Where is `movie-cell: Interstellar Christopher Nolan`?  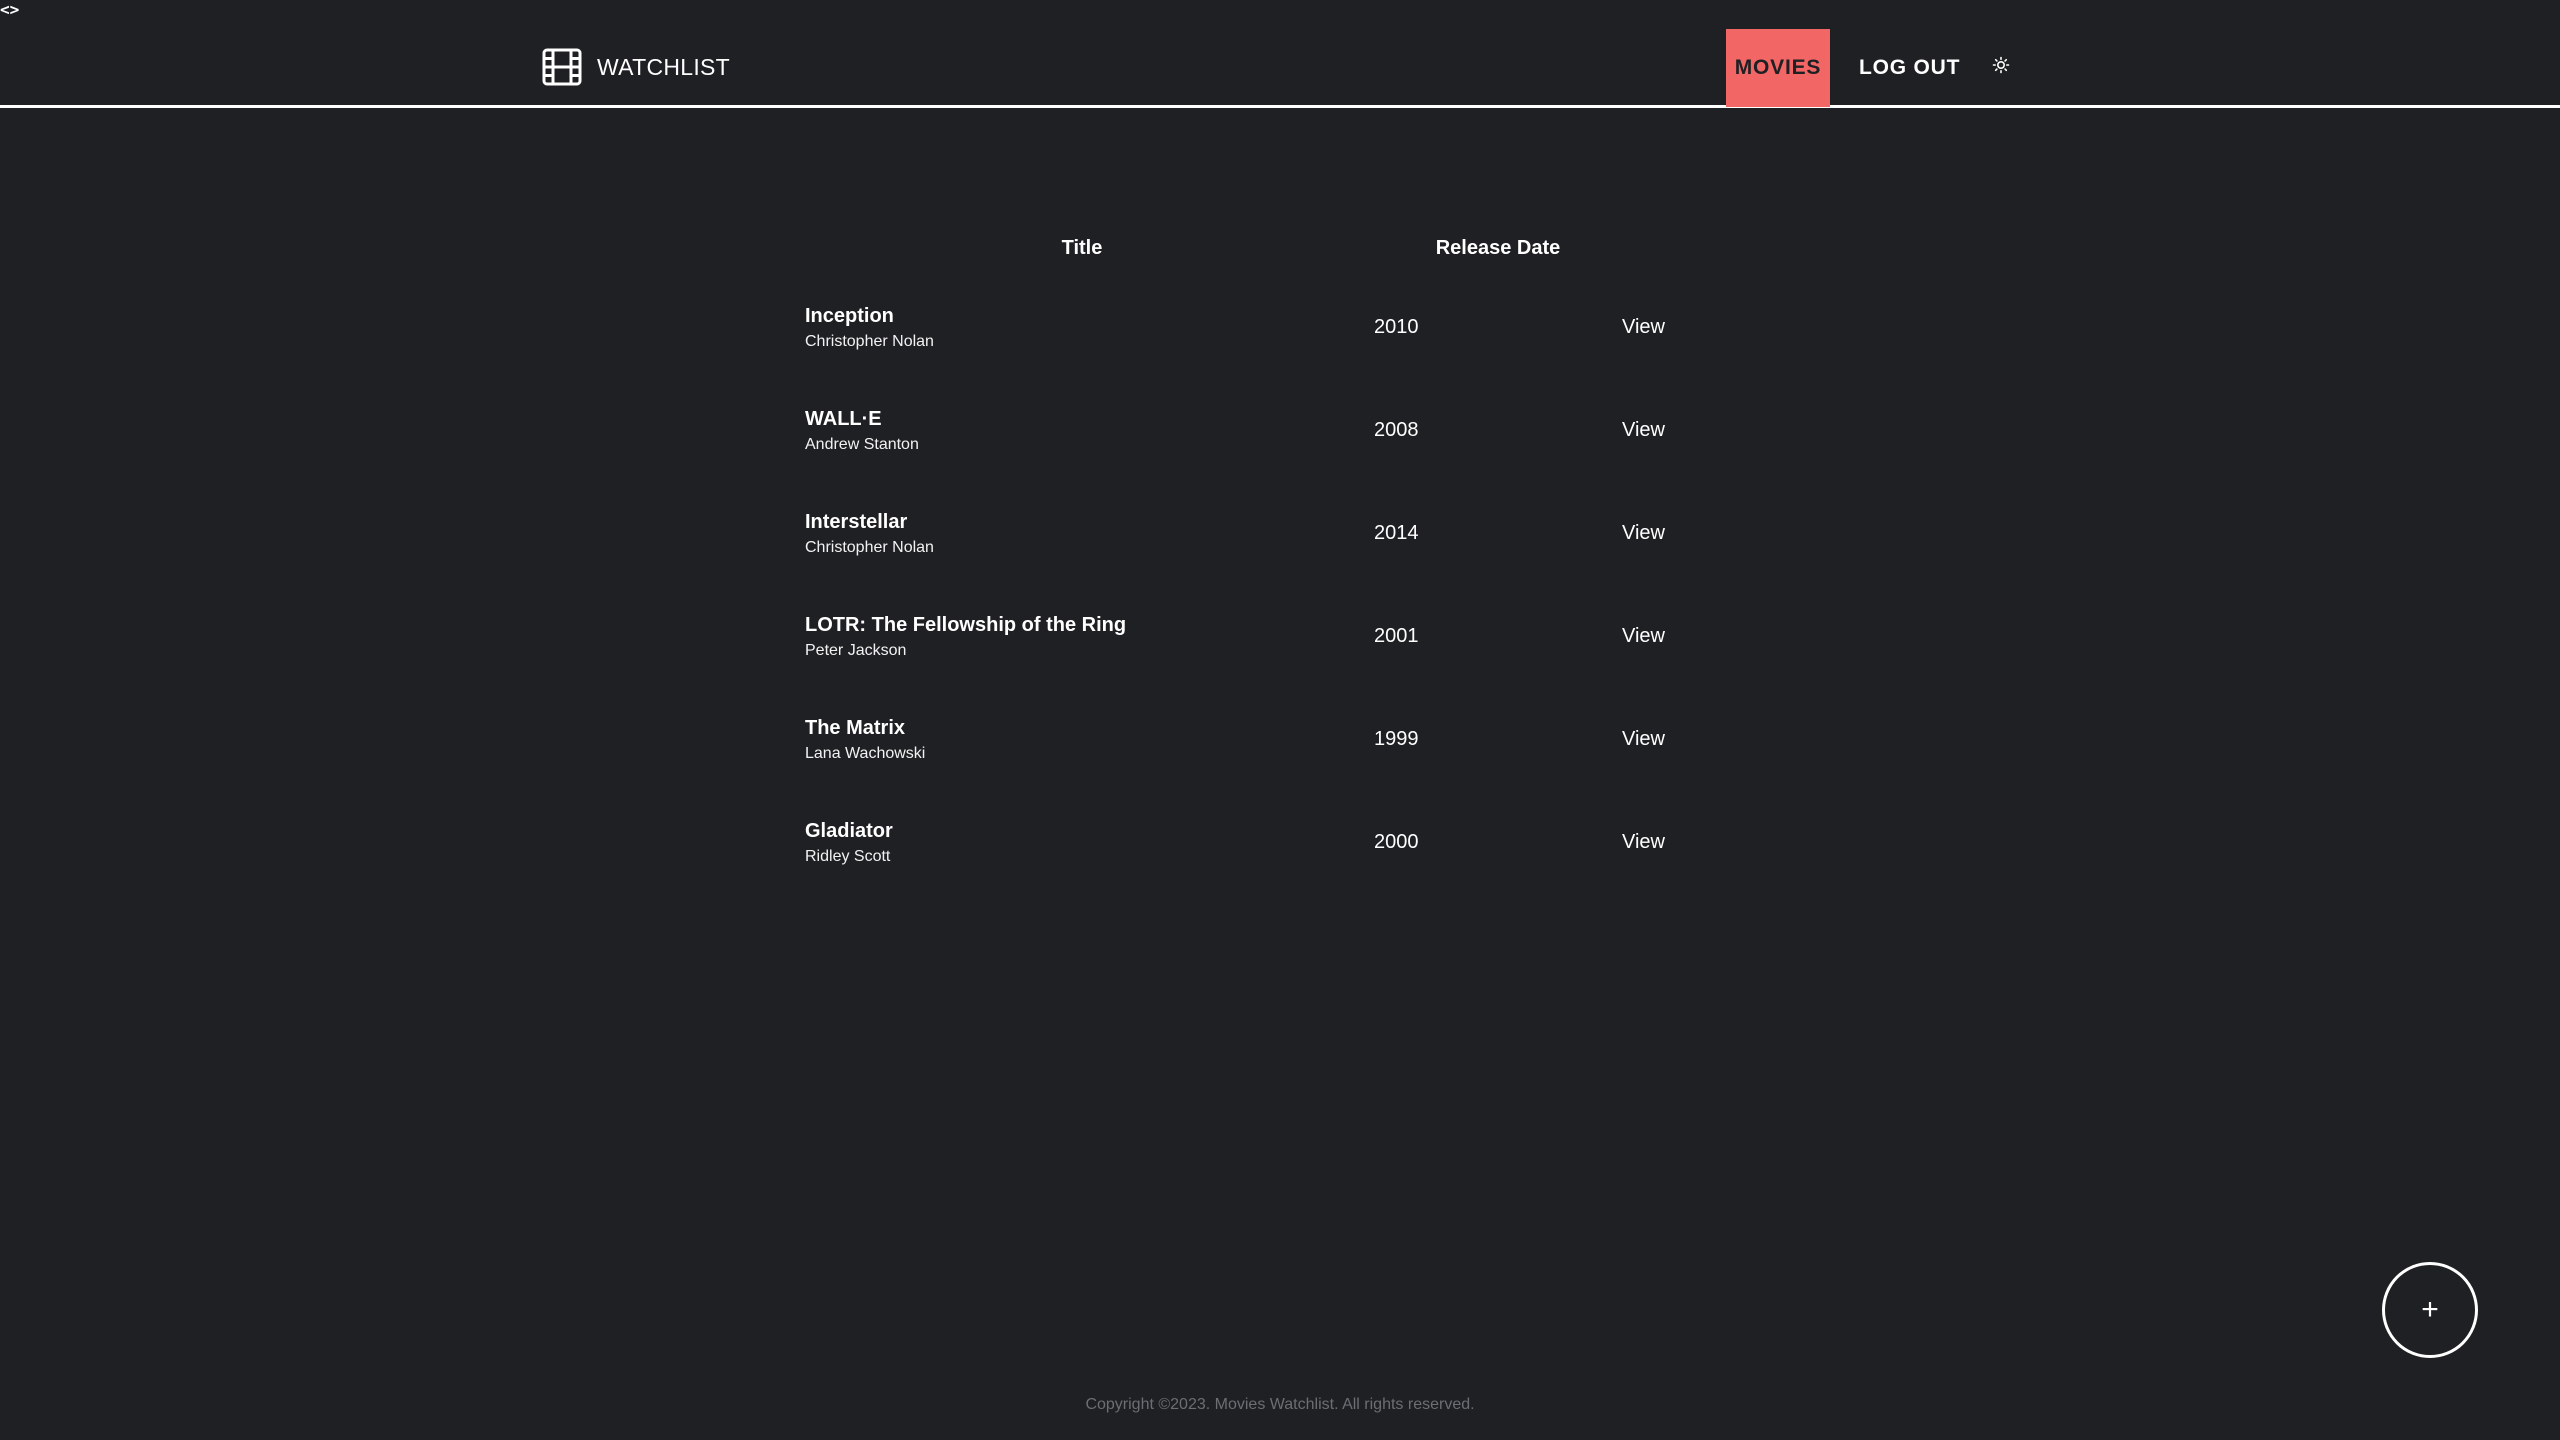
movie-cell: Interstellar Christopher Nolan is located at coordinates (1082, 533).